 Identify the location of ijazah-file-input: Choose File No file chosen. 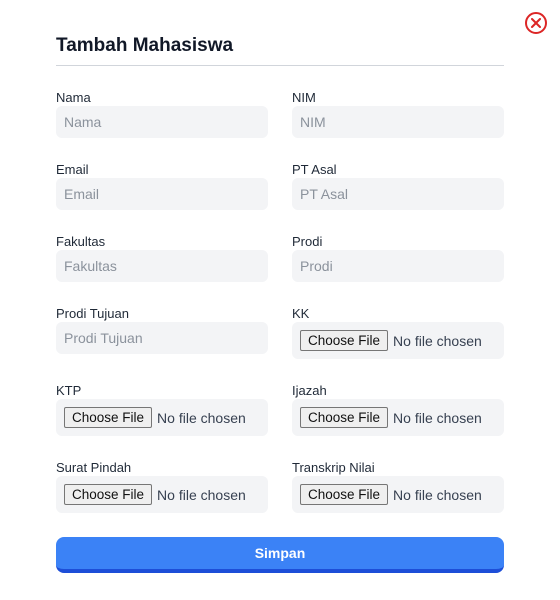
(398, 417).